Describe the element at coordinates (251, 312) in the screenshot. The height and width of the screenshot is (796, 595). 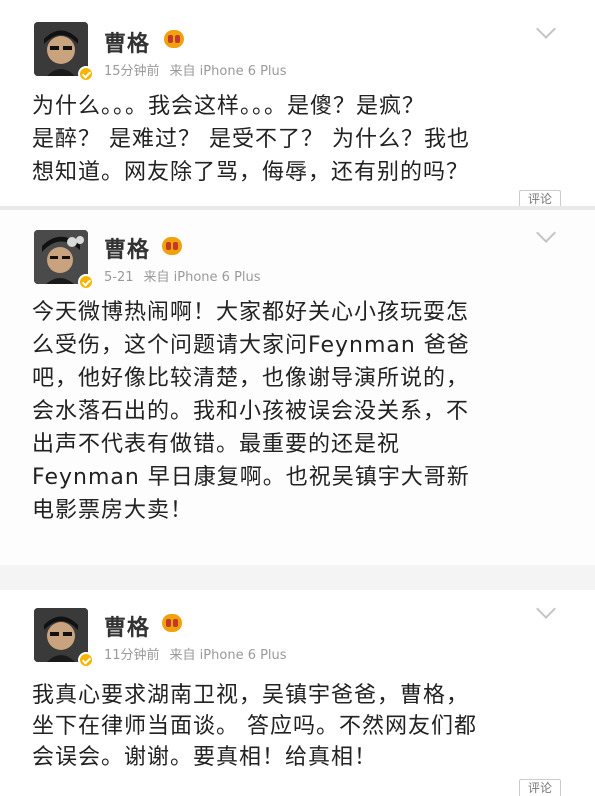
I see `content-line: 今天微博热闹啊！大家都好关心小孩玩耍怎` at that location.